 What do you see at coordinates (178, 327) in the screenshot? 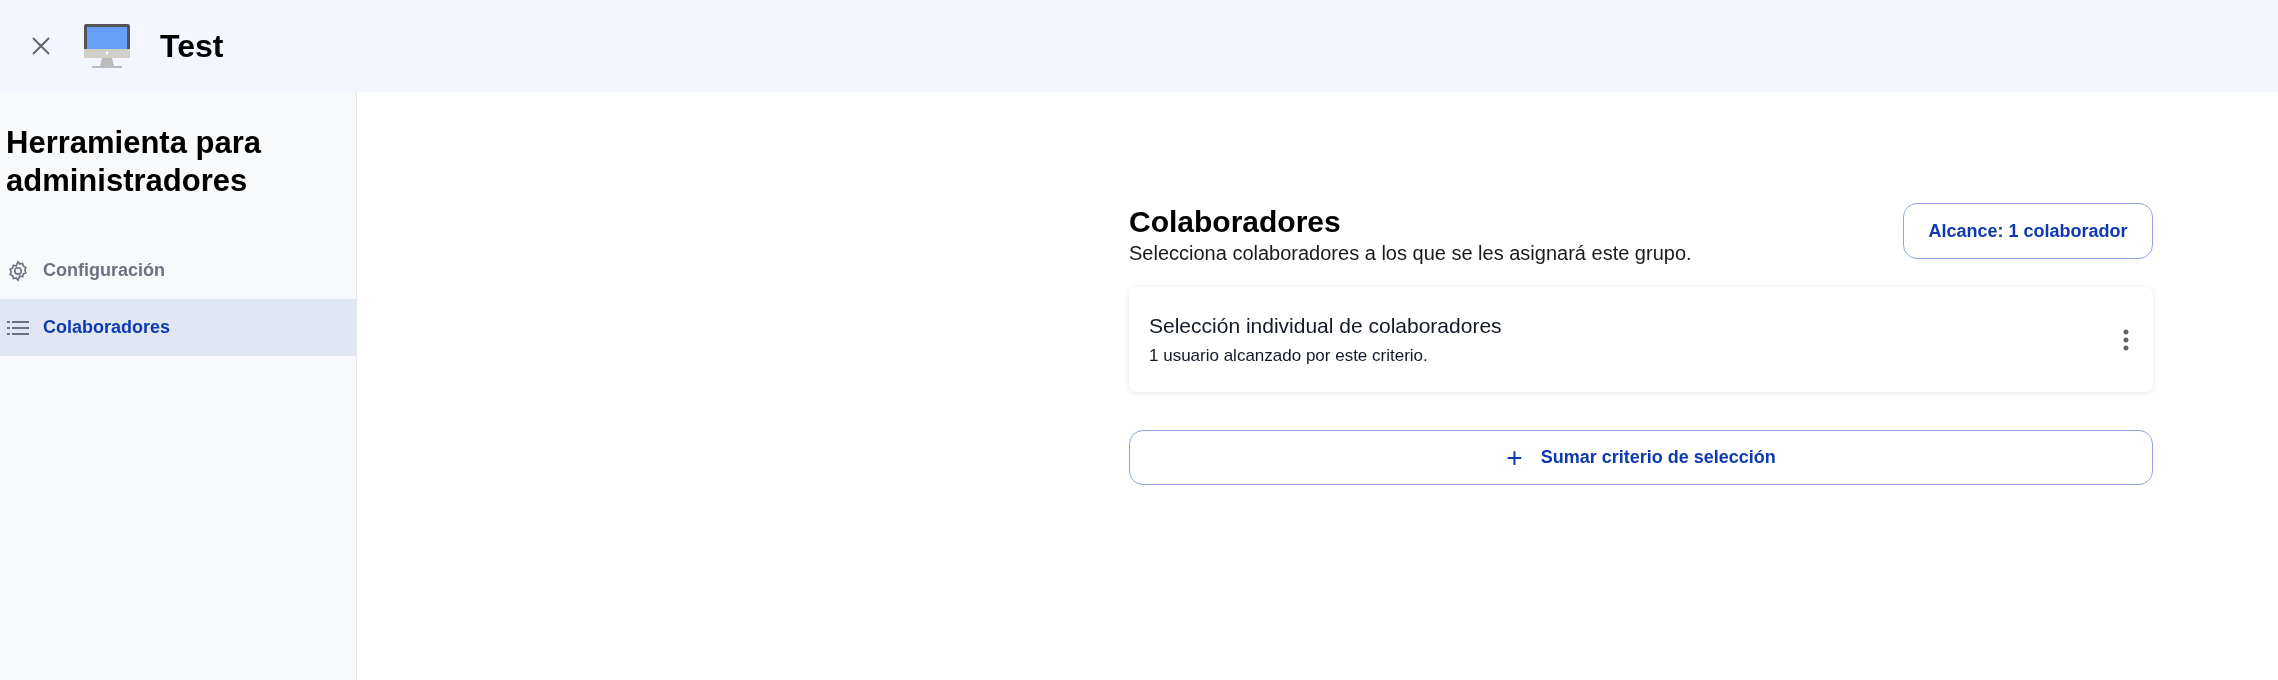
I see `sidebar-item: Colaboradores` at bounding box center [178, 327].